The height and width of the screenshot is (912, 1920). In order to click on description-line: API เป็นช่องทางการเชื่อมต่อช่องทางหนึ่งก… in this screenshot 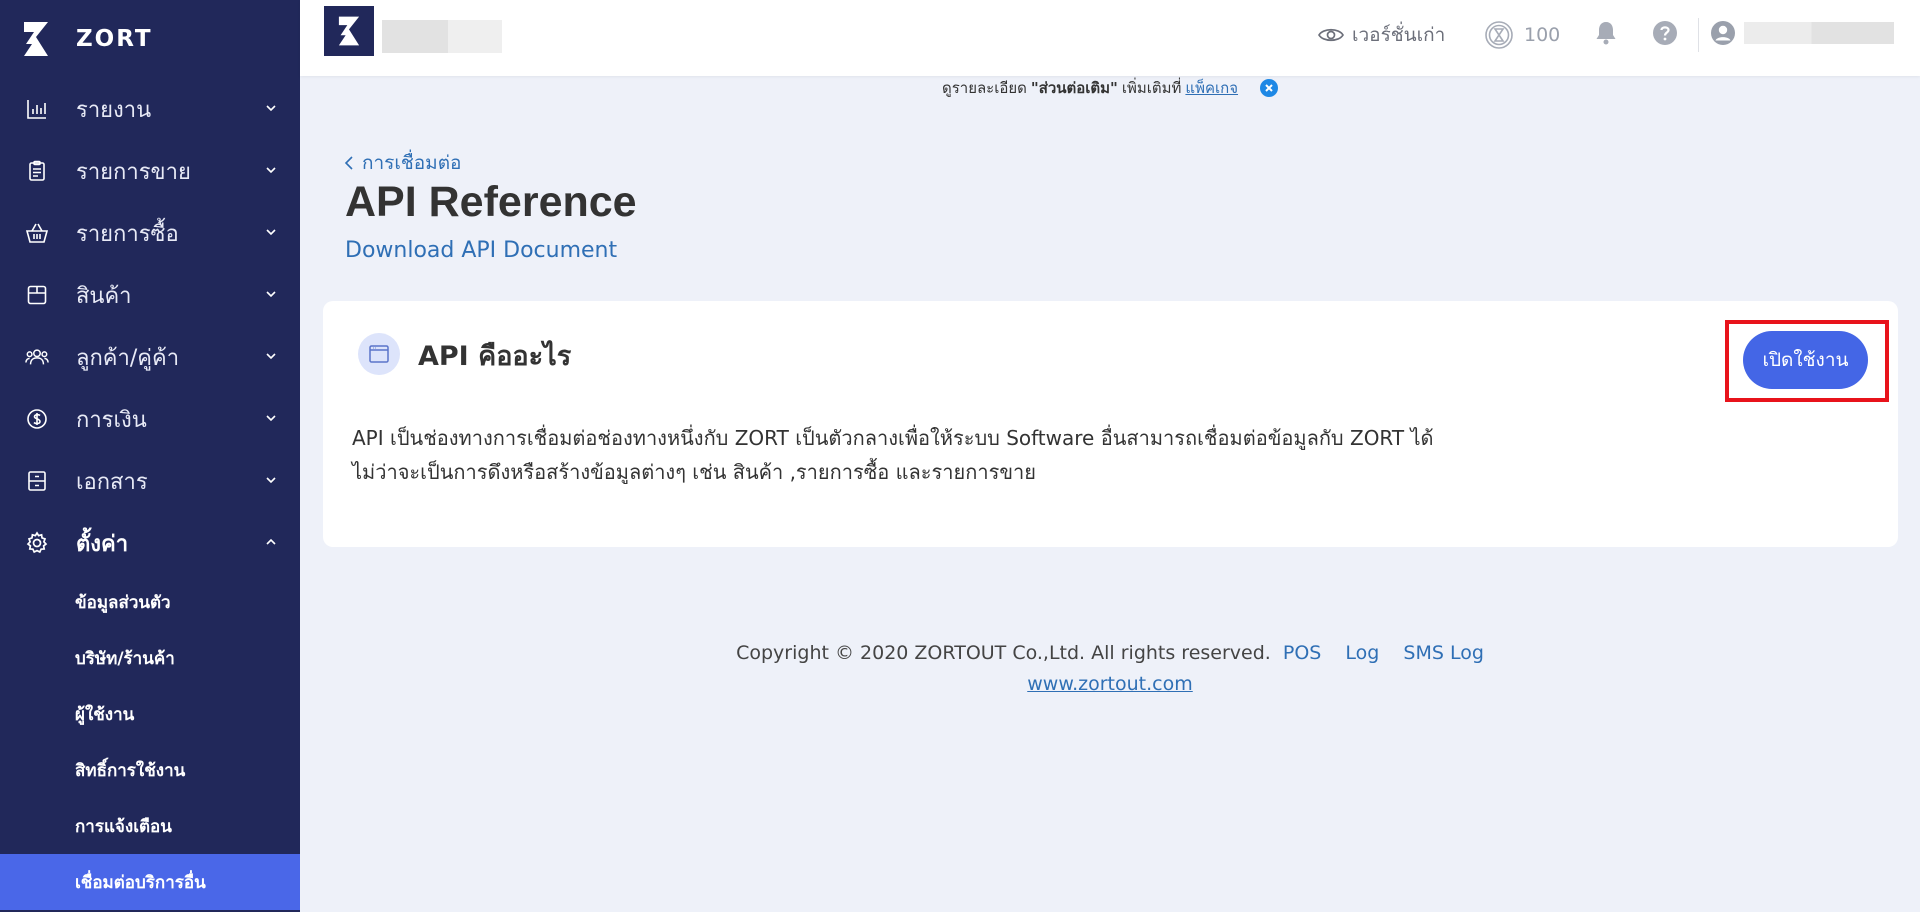, I will do `click(893, 438)`.